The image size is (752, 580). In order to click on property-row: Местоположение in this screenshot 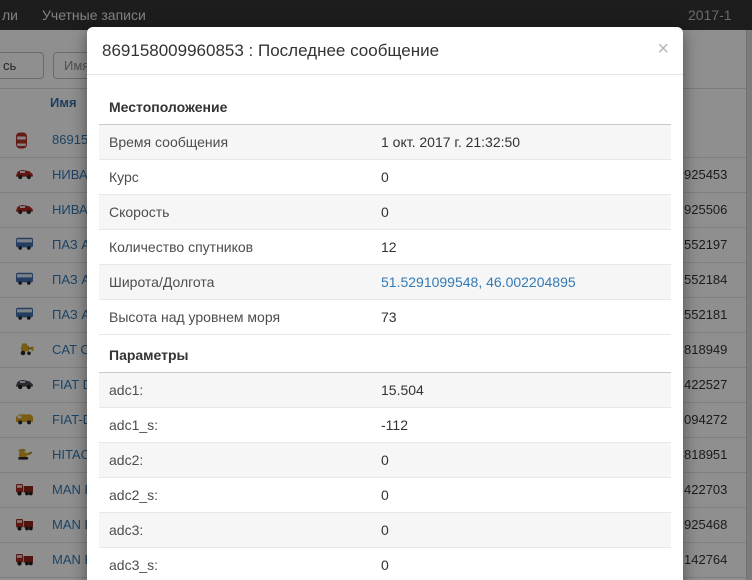, I will do `click(385, 106)`.